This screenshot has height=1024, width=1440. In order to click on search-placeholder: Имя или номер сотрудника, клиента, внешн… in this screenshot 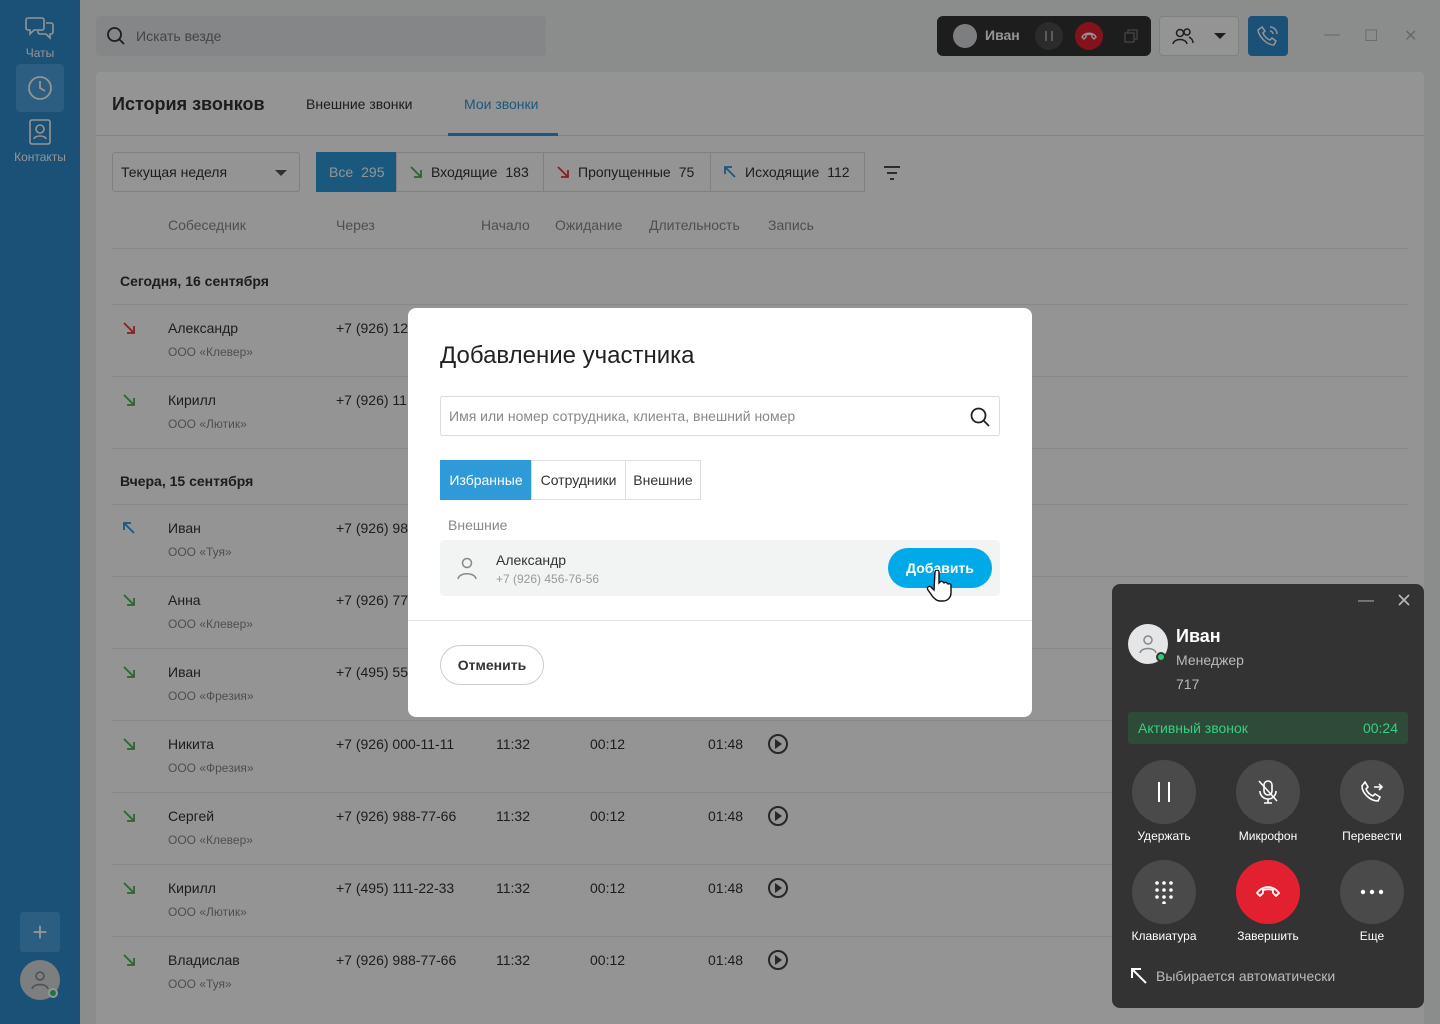, I will do `click(622, 416)`.